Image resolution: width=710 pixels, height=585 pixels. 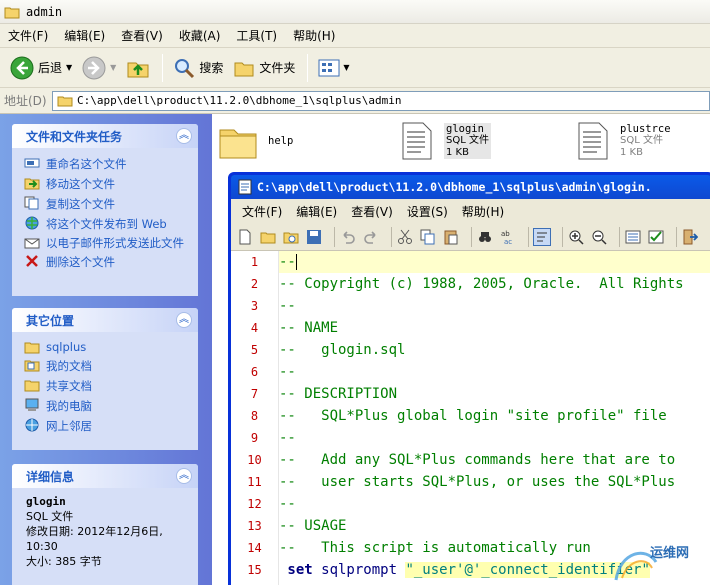 What do you see at coordinates (105, 136) in the screenshot?
I see `file-tasks-header: 文件和文件夹任务 ︽` at bounding box center [105, 136].